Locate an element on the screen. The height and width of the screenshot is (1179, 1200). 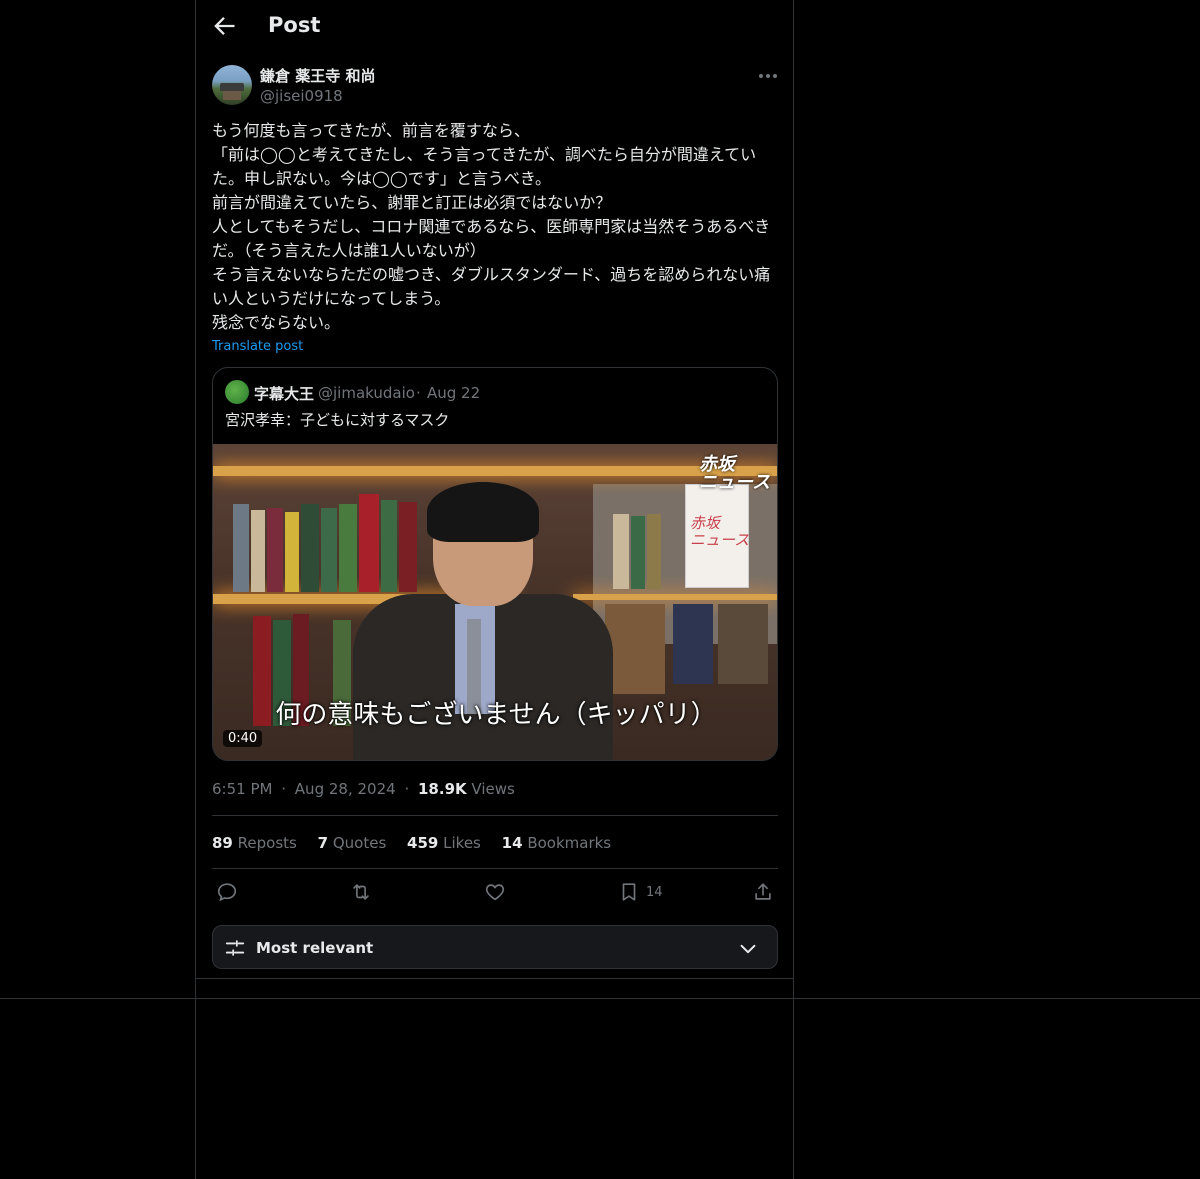
sign-text: 赤坂 ニュース is located at coordinates (720, 531).